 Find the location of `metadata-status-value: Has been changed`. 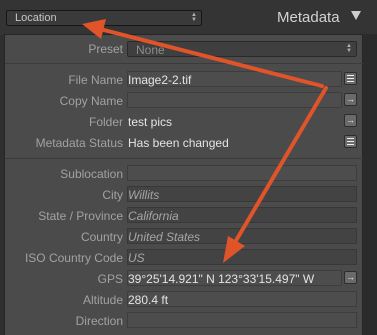

metadata-status-value: Has been changed is located at coordinates (178, 143).